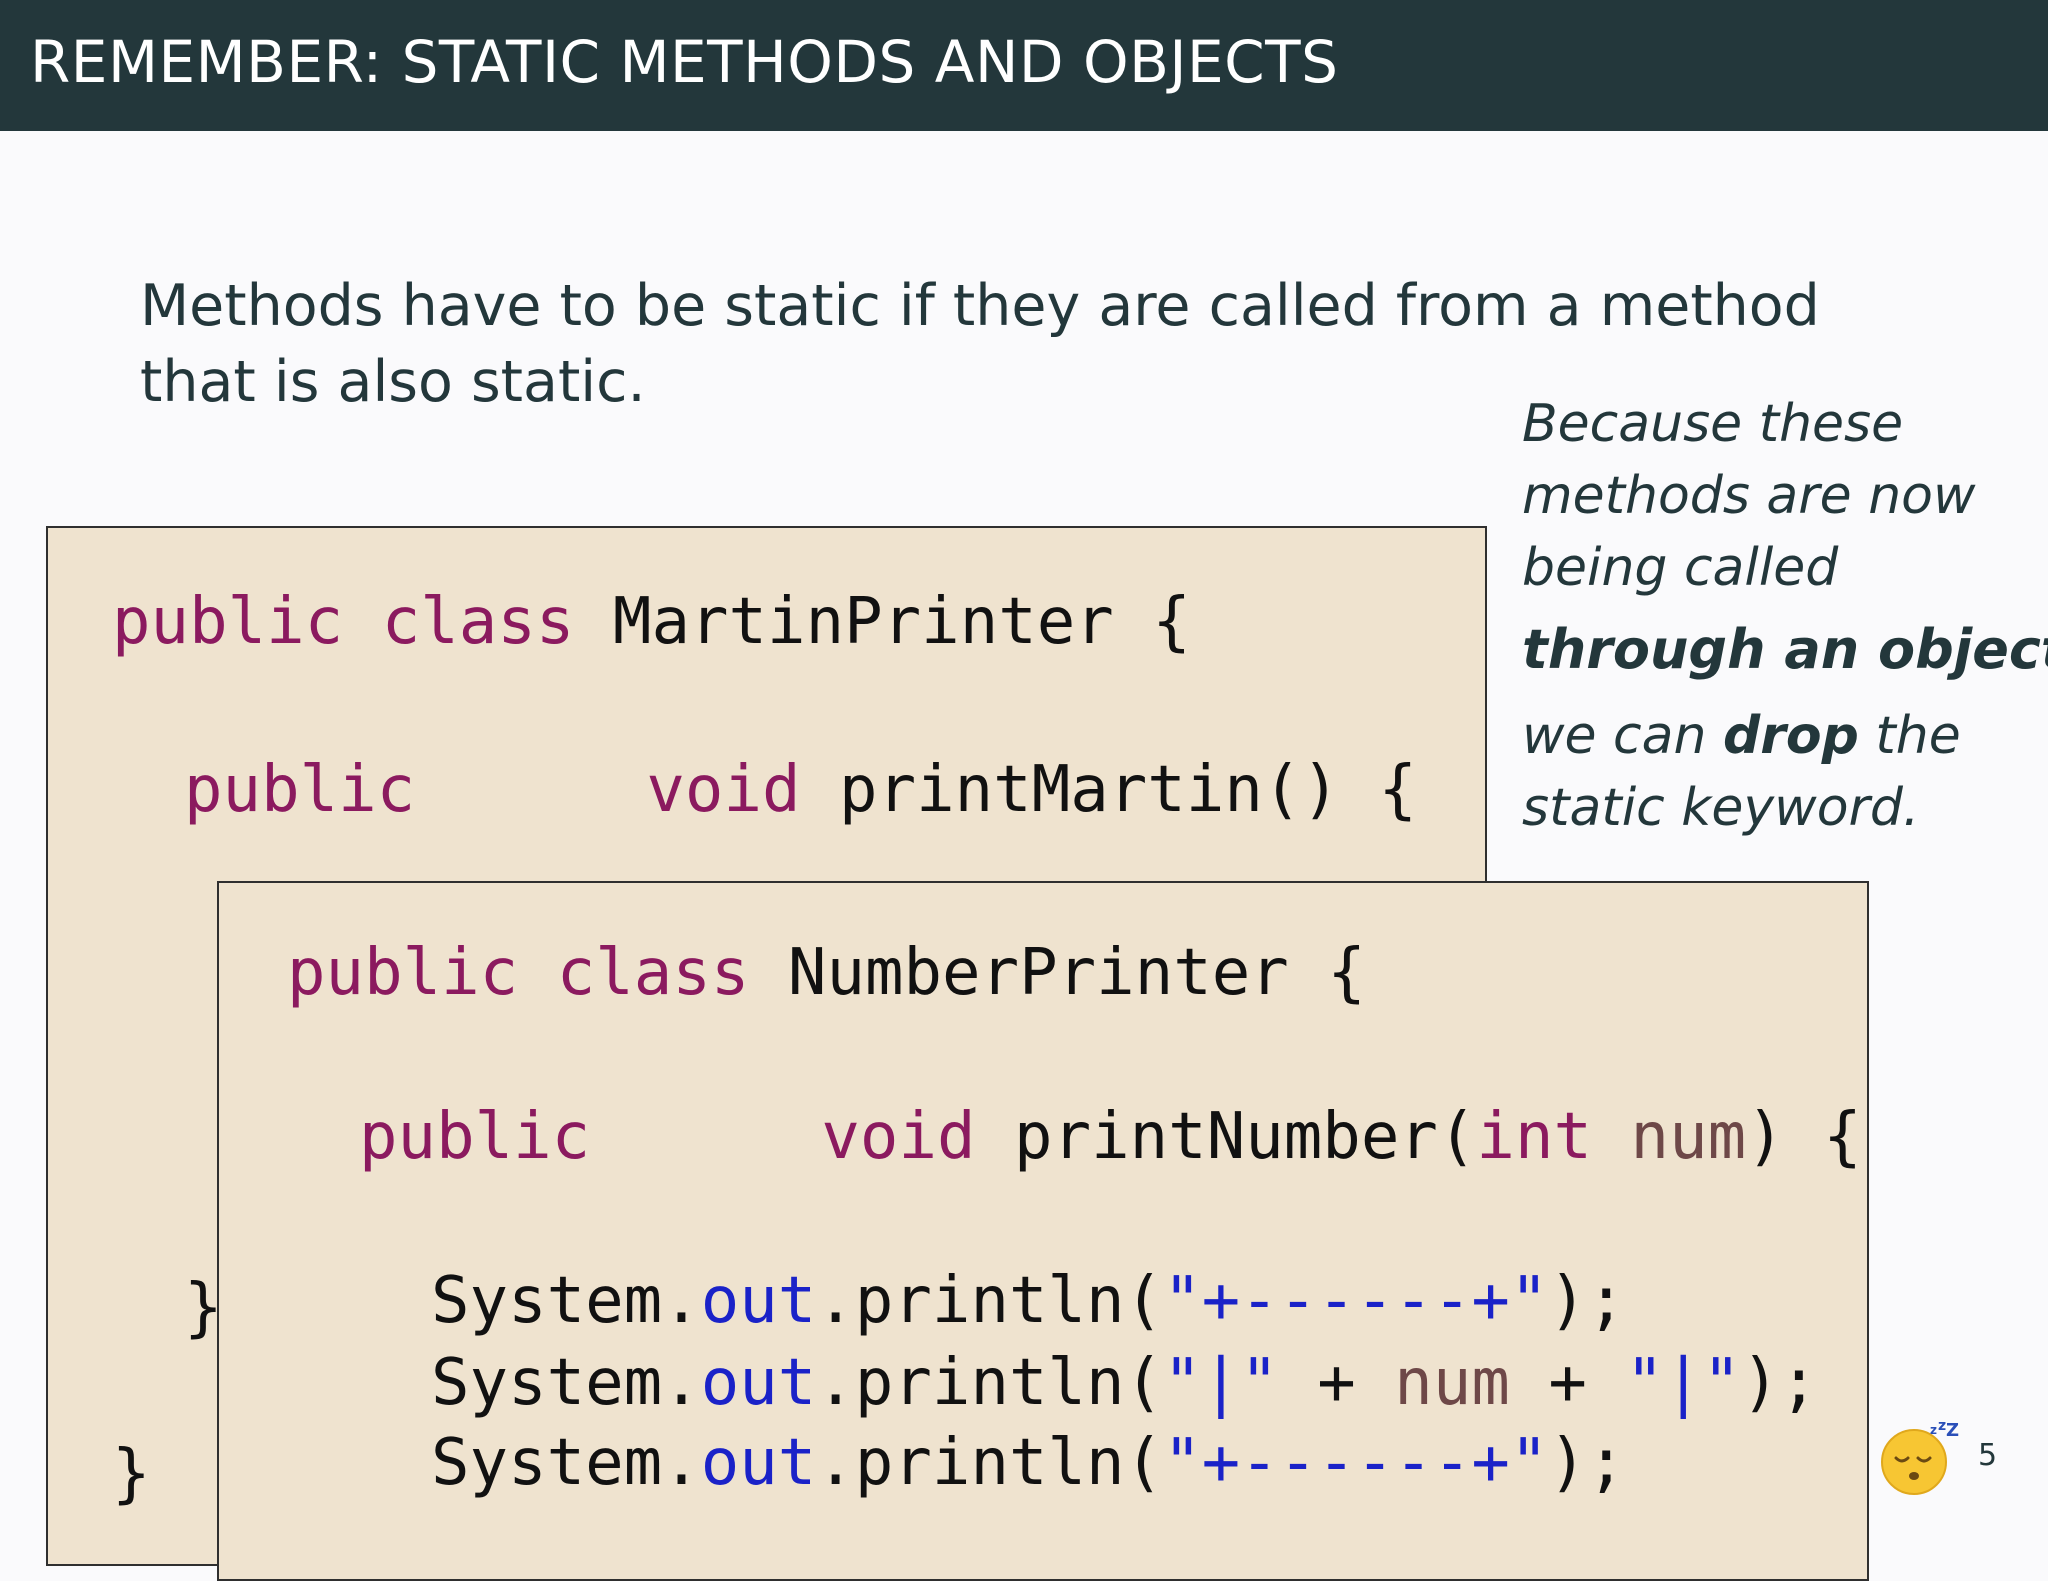  I want to click on side-note-drop: drop, so click(1791, 736).